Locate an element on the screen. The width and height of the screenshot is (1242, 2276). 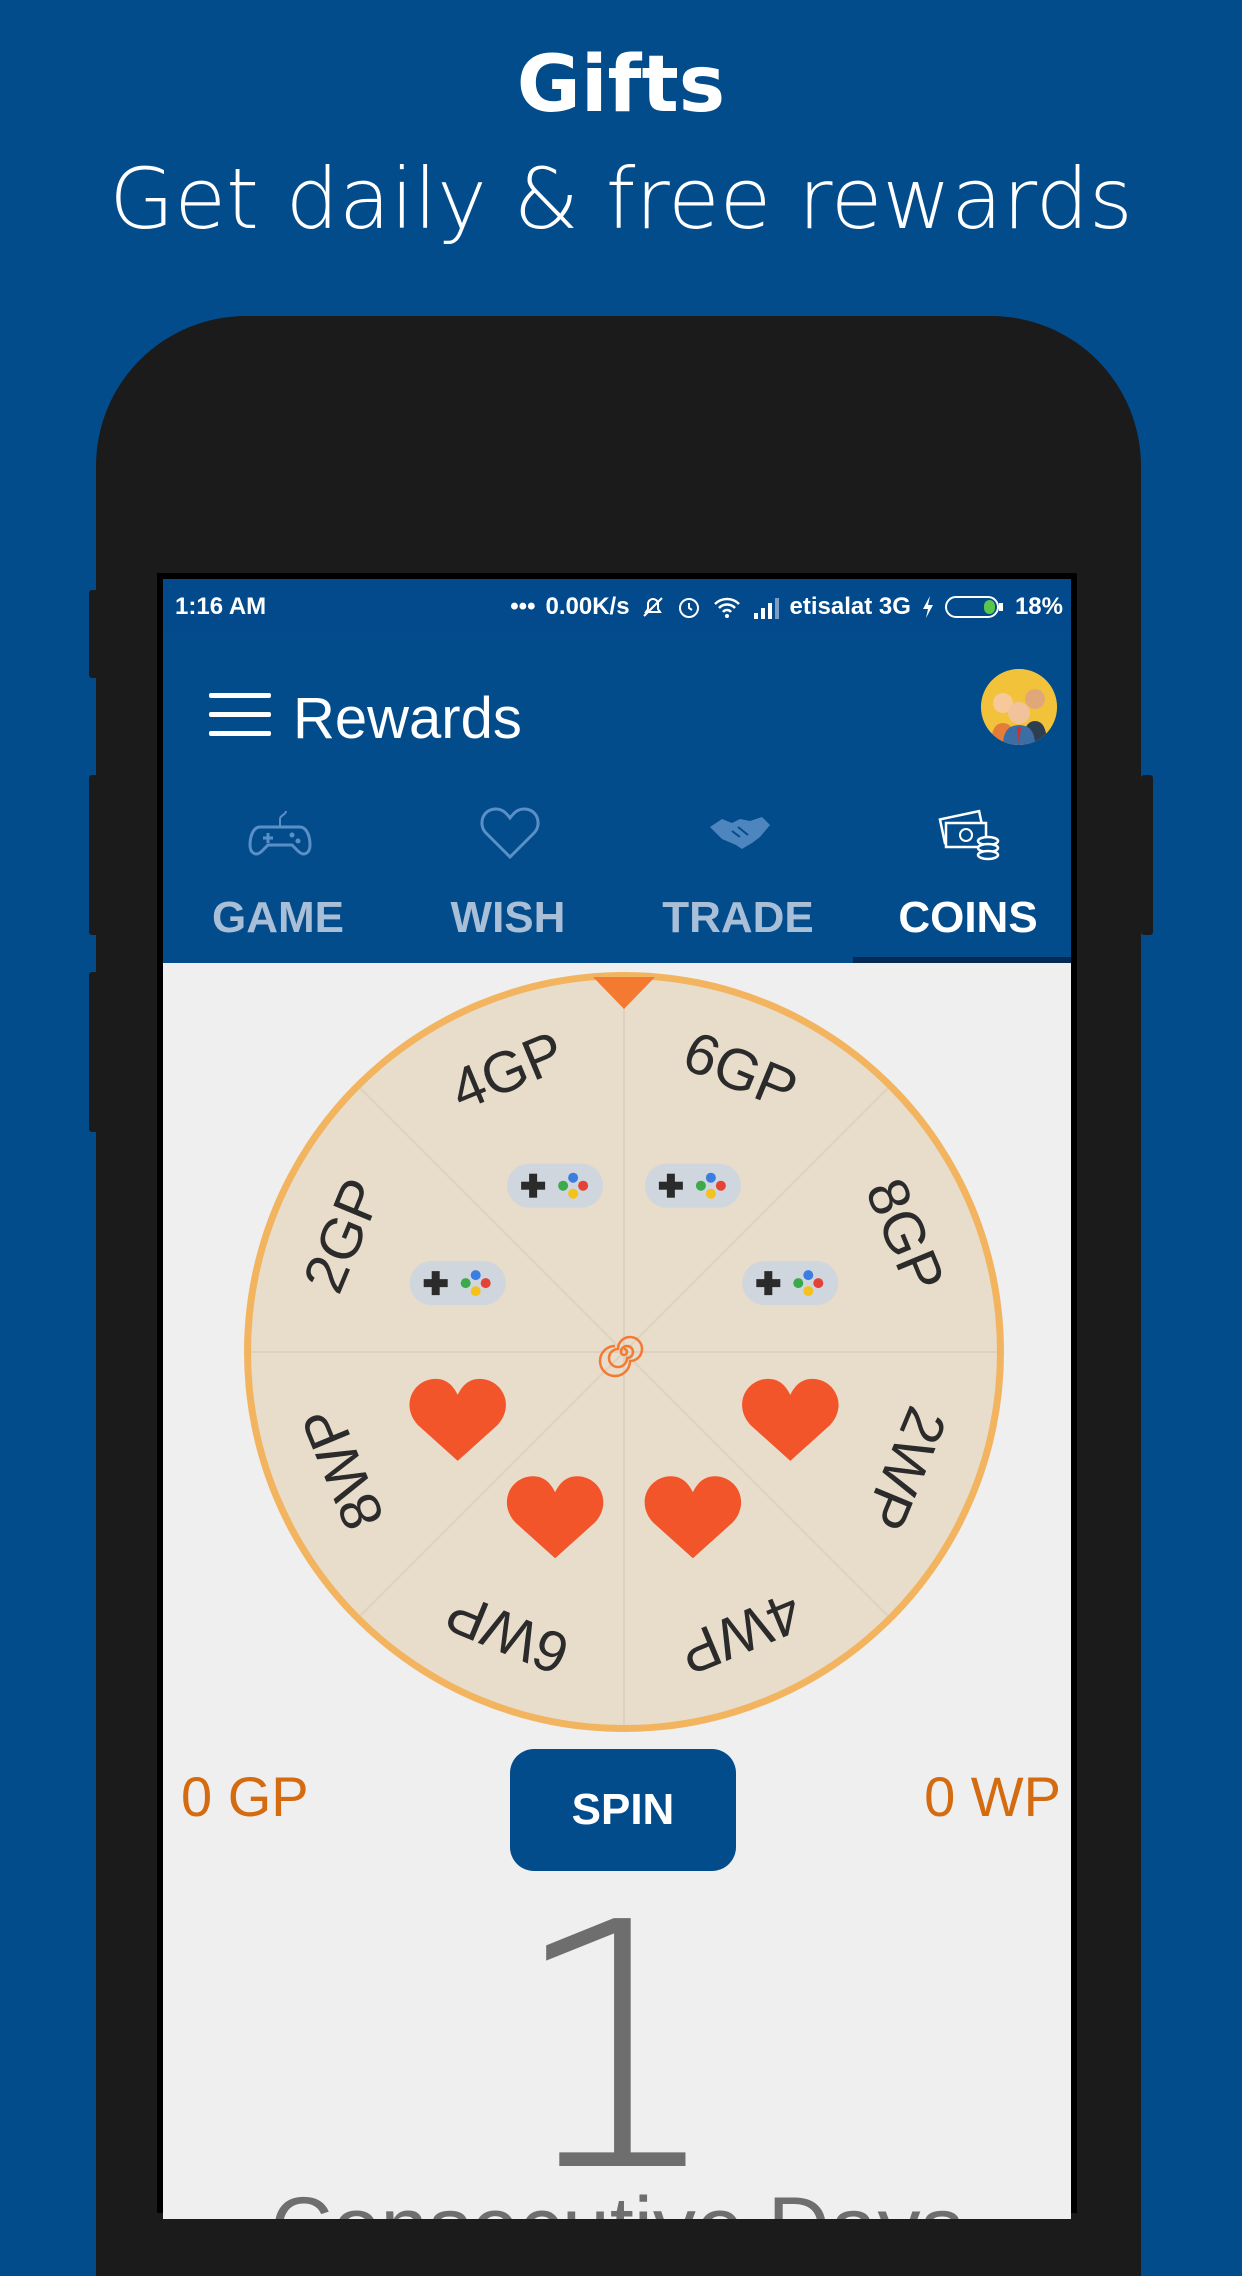
wifi-icon is located at coordinates (726, 607).